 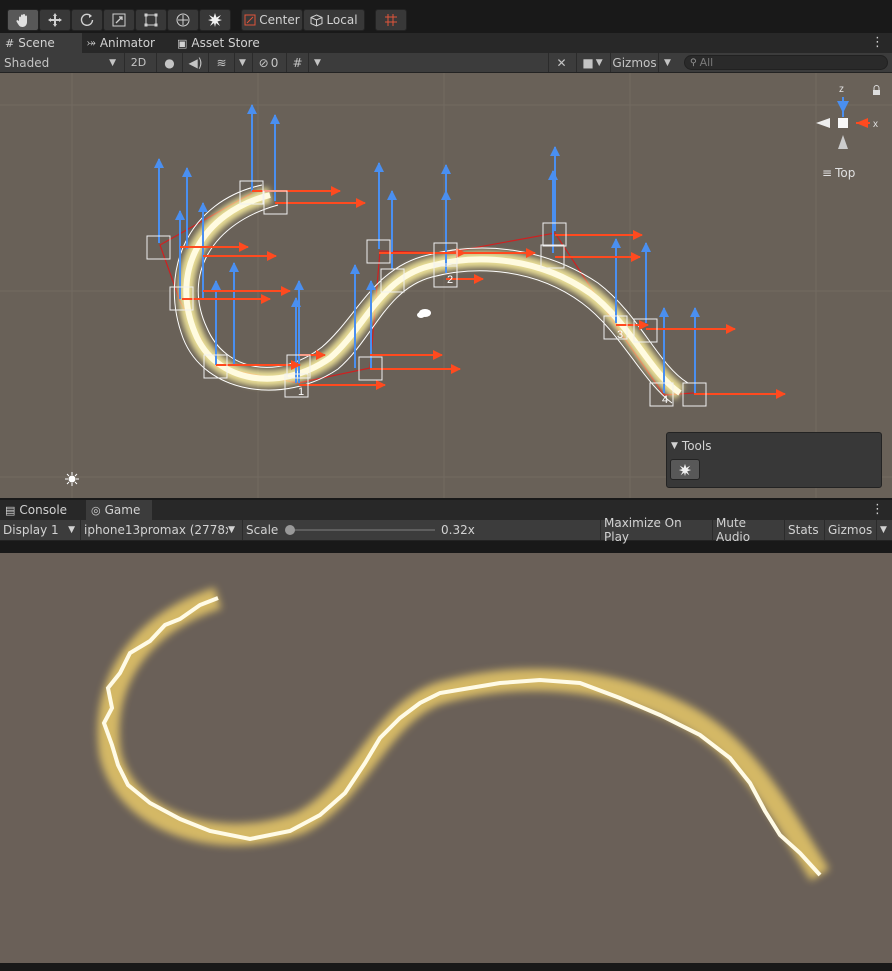 I want to click on custom-tool-button, so click(x=215, y=20).